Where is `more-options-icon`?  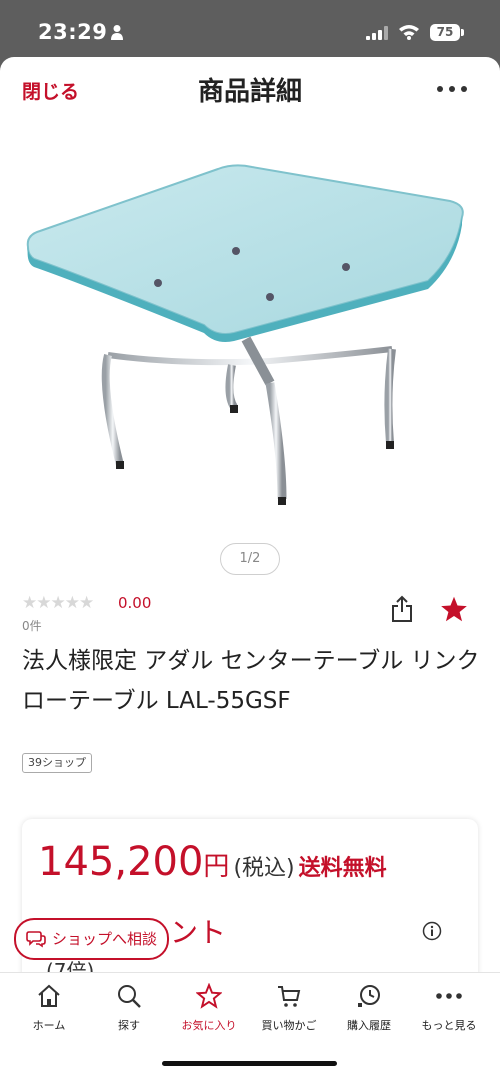
more-options-icon is located at coordinates (452, 89).